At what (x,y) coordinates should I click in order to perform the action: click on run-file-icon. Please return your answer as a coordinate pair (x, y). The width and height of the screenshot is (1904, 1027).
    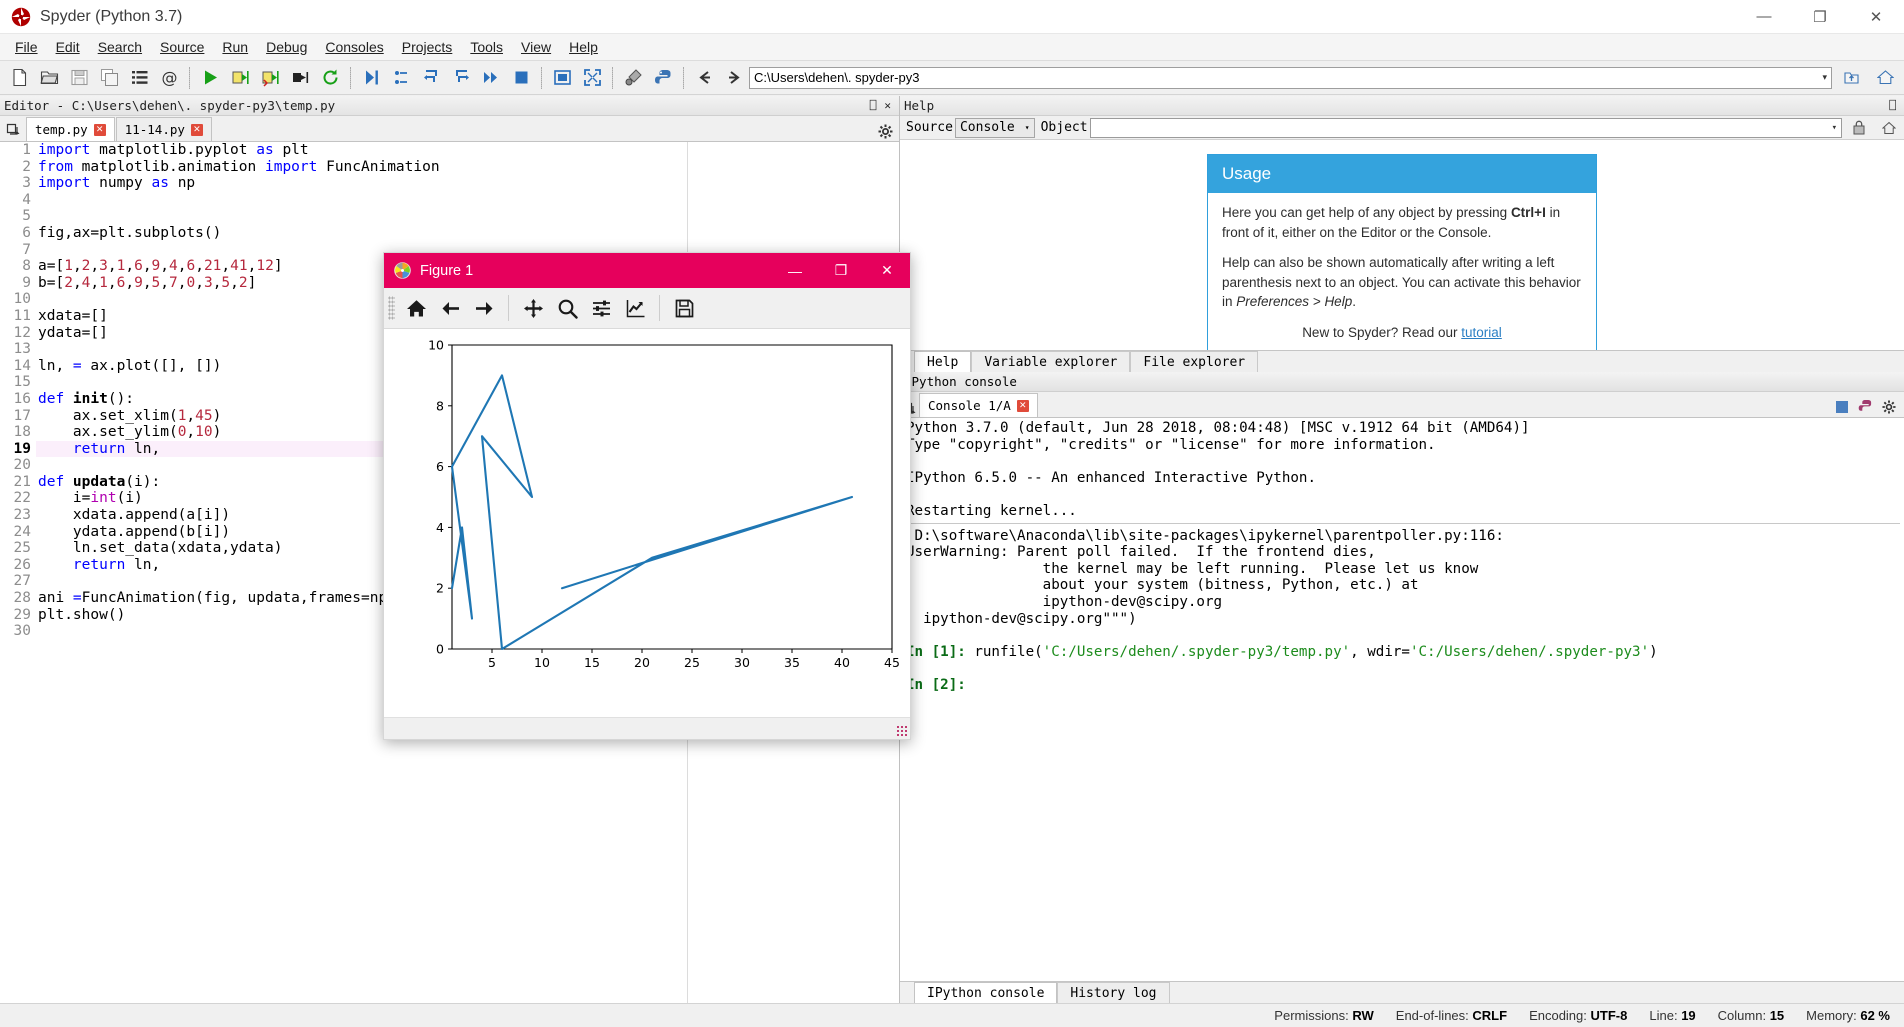
    Looking at the image, I should click on (210, 78).